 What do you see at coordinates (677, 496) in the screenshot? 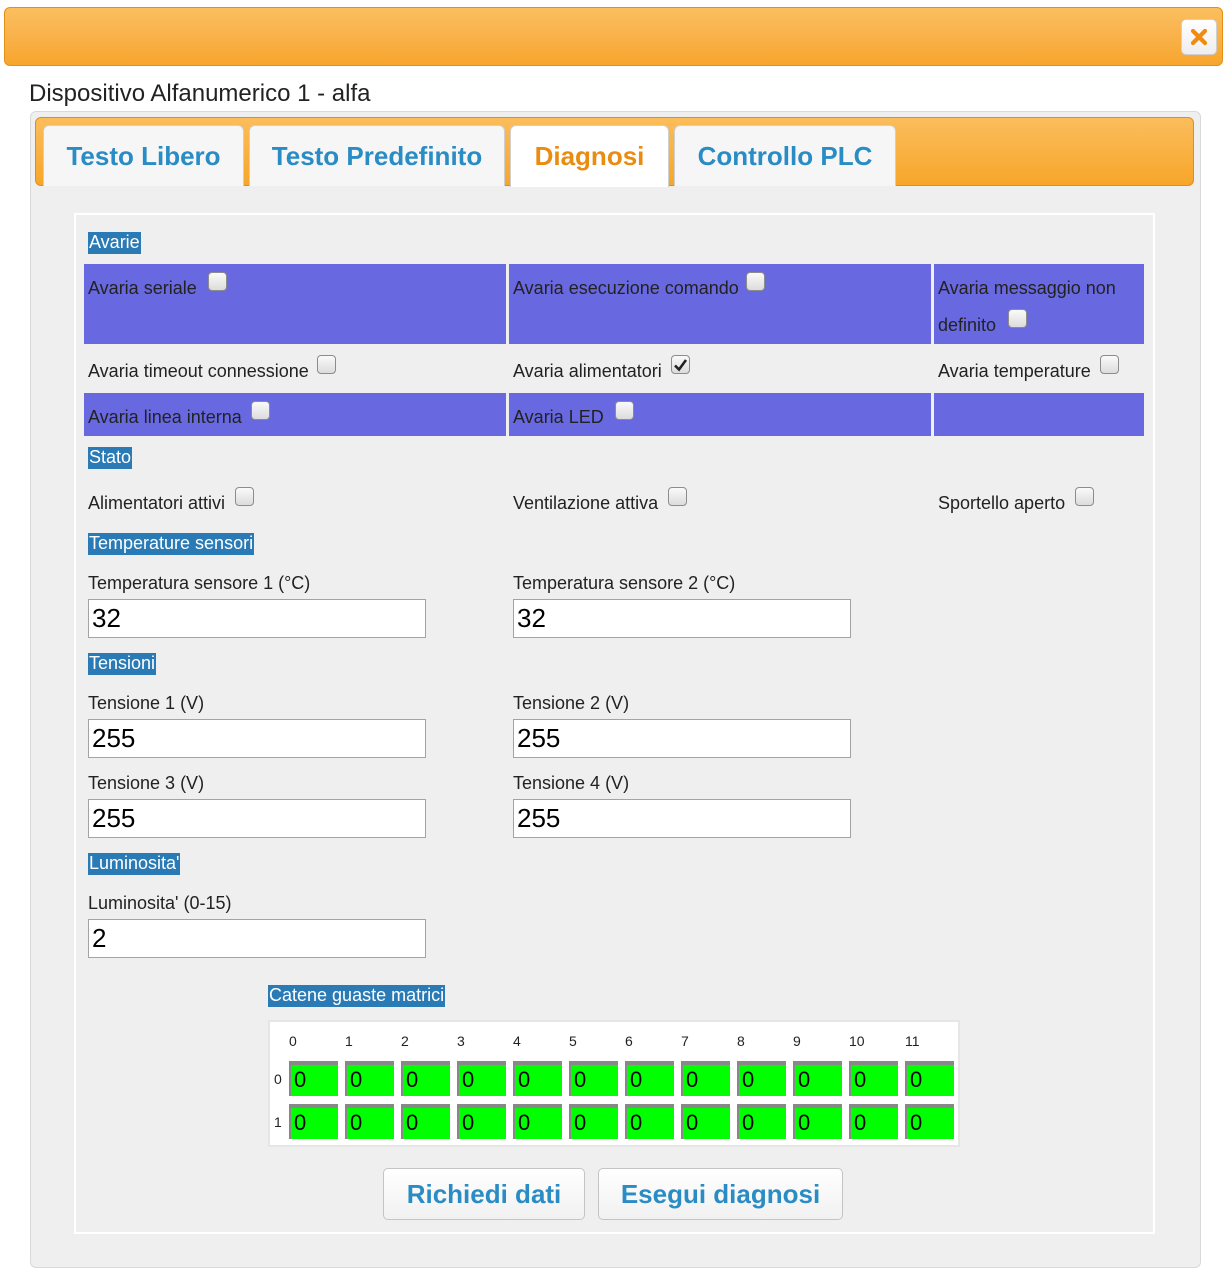
I see `checkbox-ventilazione-attiva` at bounding box center [677, 496].